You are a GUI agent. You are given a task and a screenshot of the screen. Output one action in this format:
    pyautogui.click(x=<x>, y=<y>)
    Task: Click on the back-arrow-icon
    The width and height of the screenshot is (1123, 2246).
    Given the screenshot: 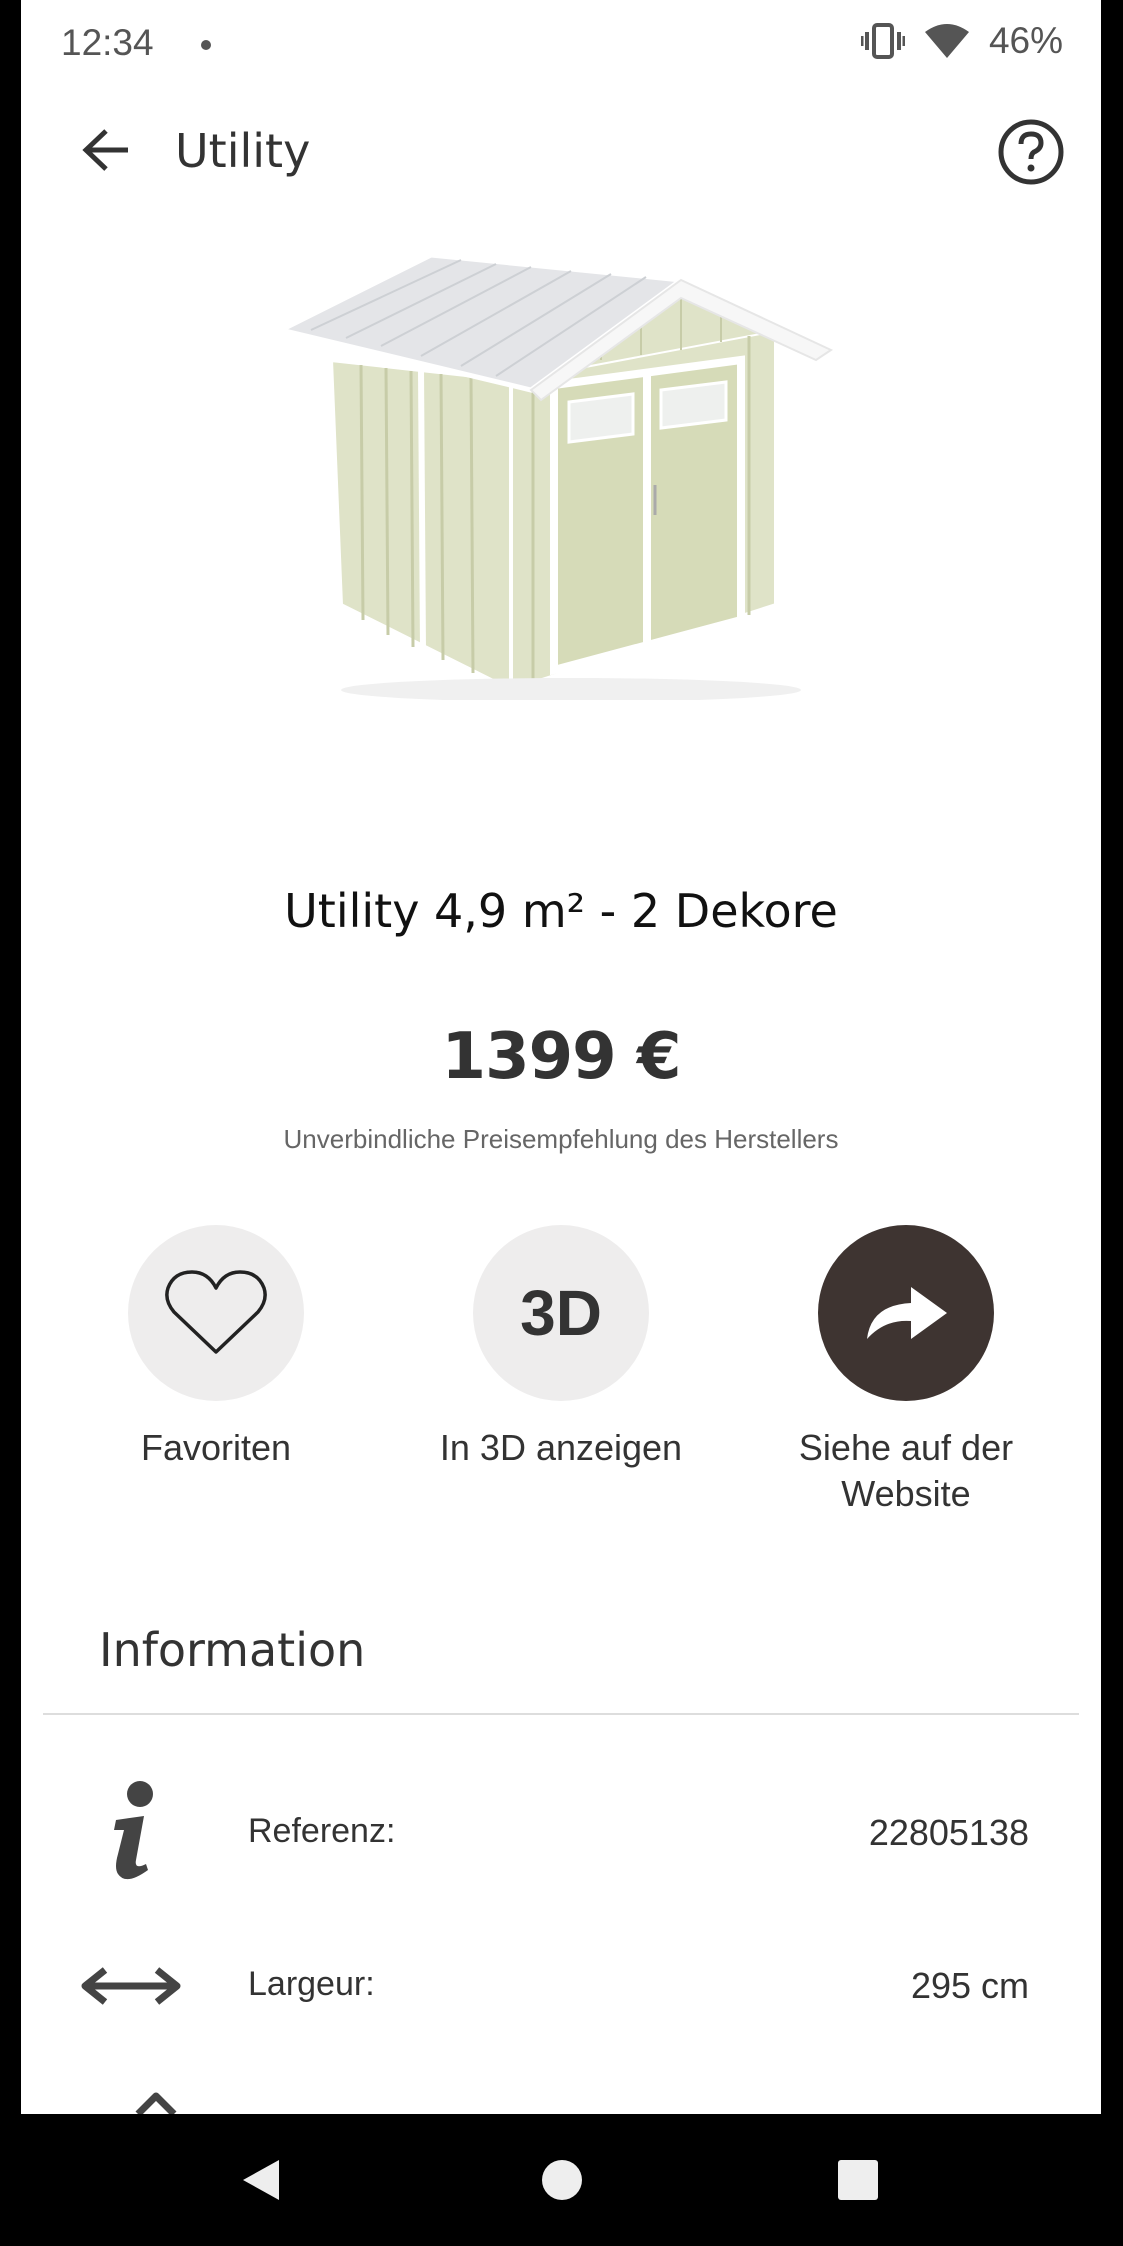 What is the action you would take?
    pyautogui.click(x=105, y=150)
    